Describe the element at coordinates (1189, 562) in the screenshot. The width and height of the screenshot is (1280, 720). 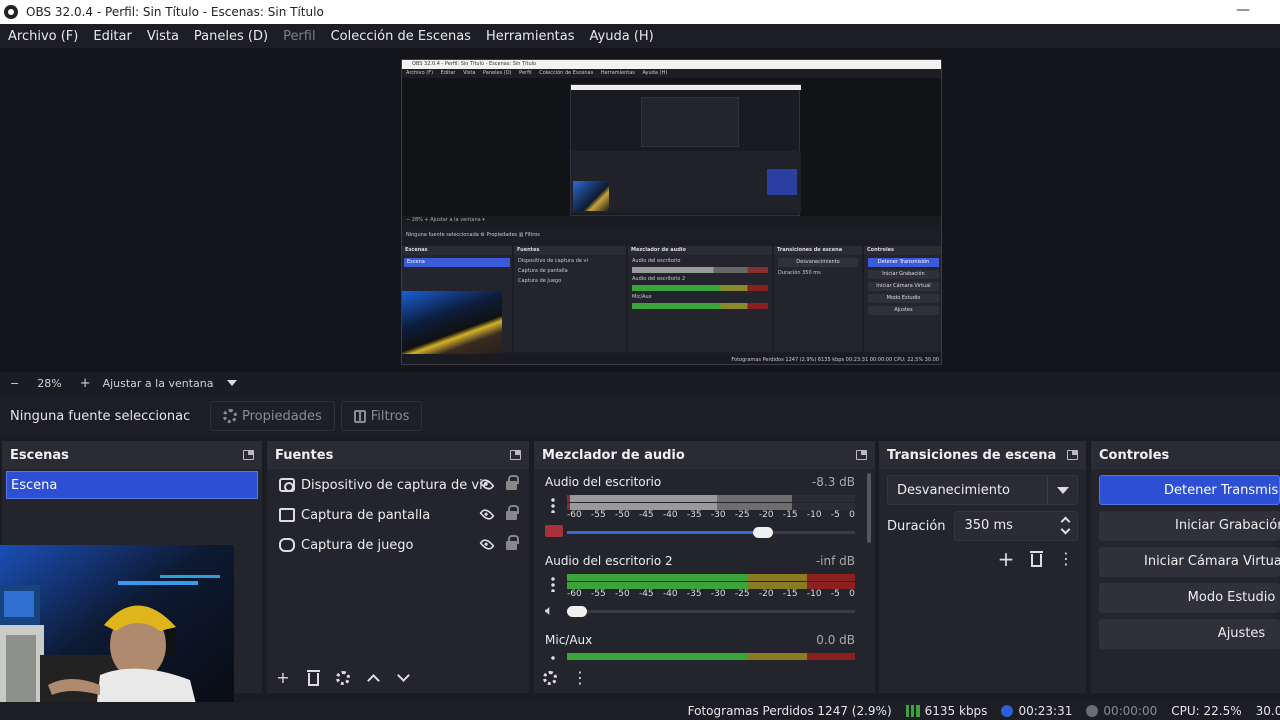
I see `start-virtual-camera-button: Iniciar Cámara Virtual` at that location.